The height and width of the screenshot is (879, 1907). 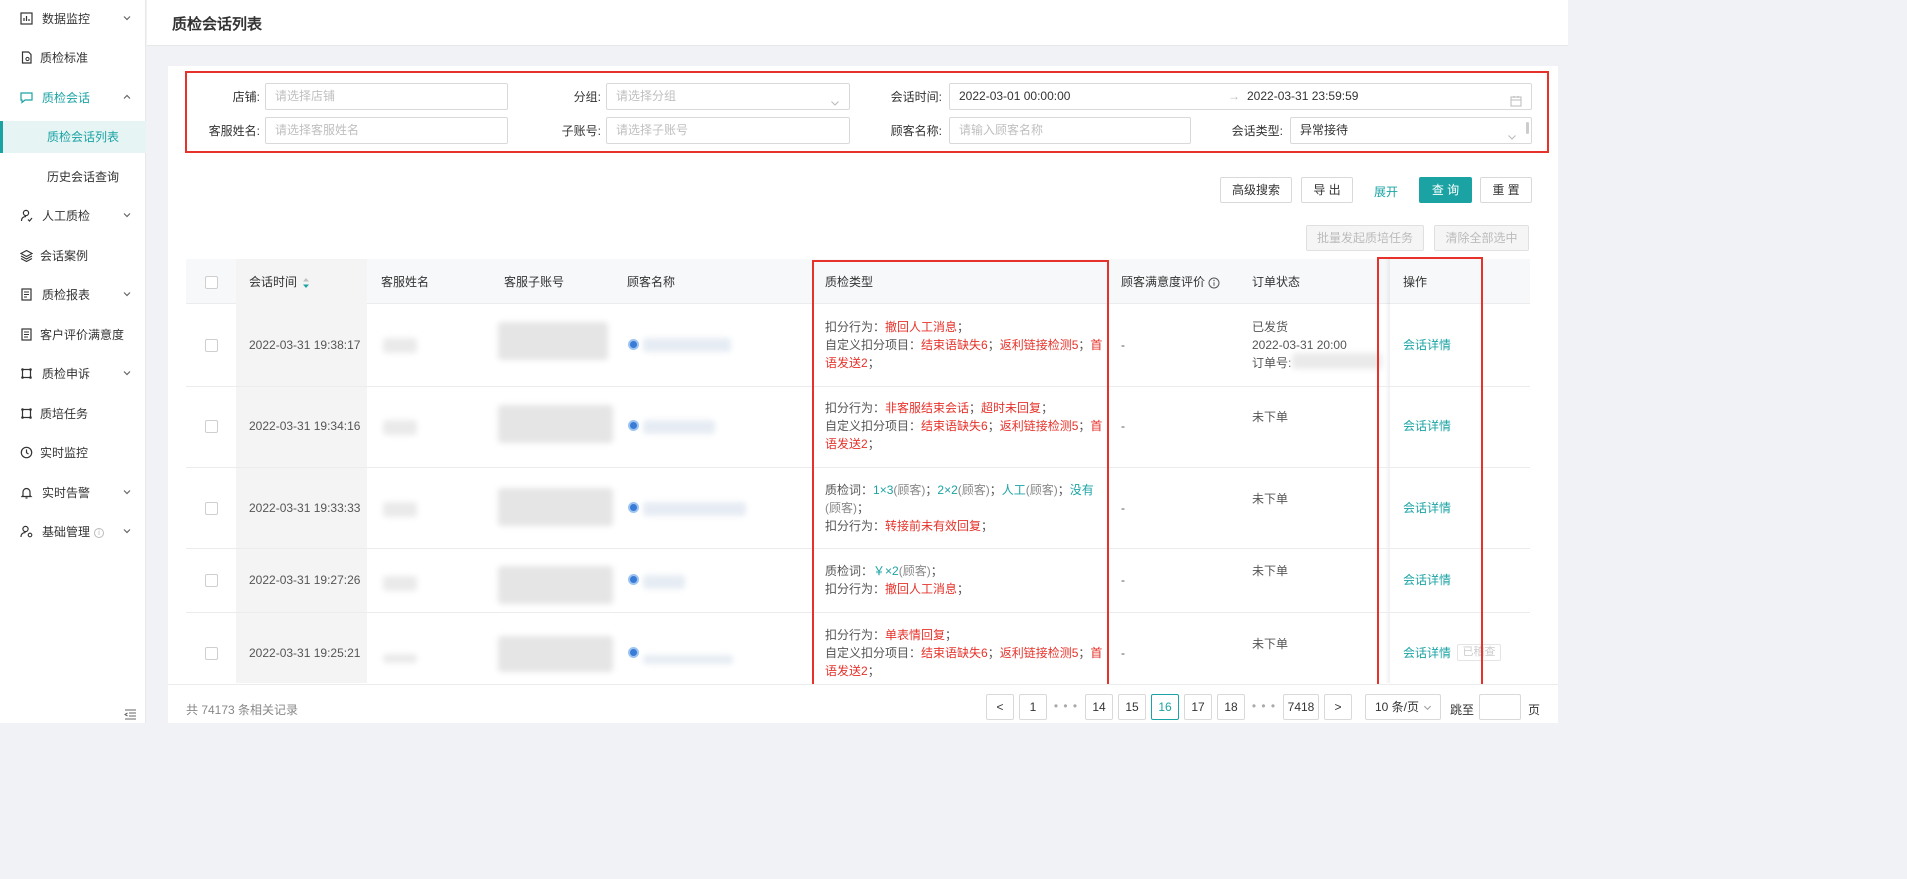 What do you see at coordinates (581, 131) in the screenshot?
I see `sub-account-label: 子账号:` at bounding box center [581, 131].